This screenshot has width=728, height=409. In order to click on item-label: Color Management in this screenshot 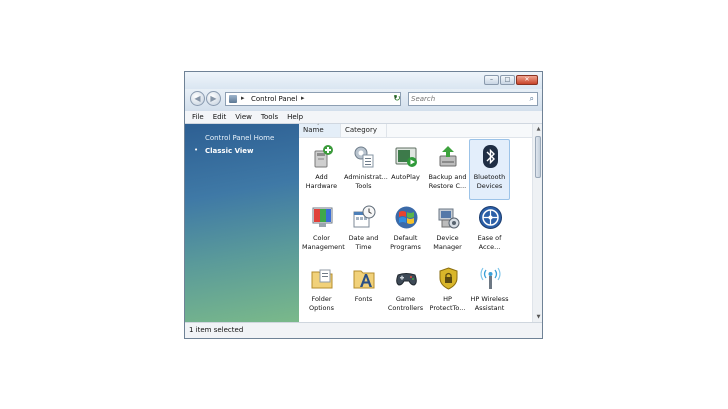, I will do `click(323, 242)`.